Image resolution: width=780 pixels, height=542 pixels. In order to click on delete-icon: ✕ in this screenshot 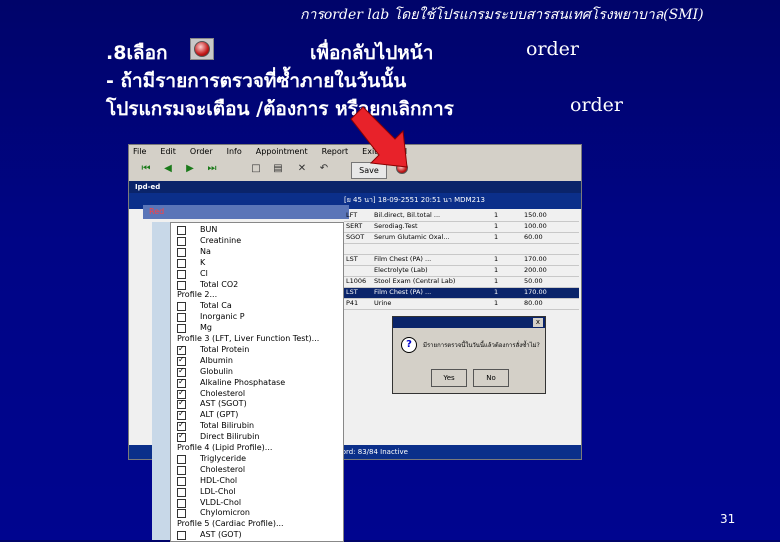, I will do `click(302, 169)`.